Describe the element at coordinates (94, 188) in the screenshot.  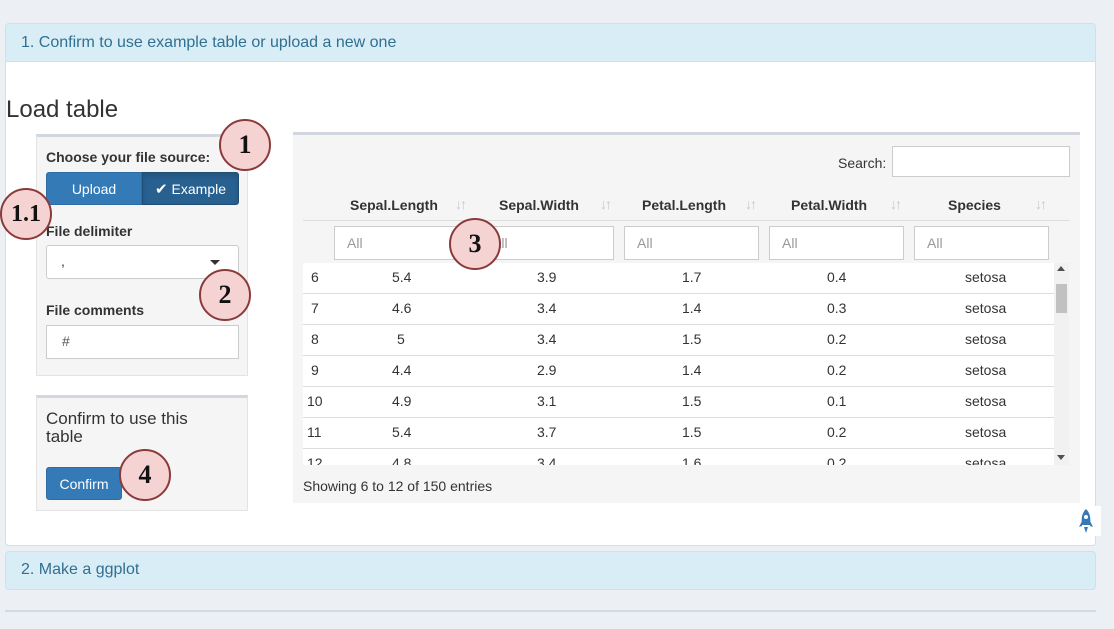
I see `upload-button: Upload` at that location.